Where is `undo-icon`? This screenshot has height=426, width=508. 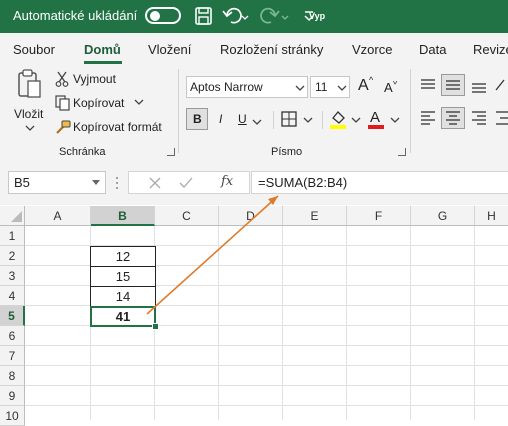 undo-icon is located at coordinates (236, 16).